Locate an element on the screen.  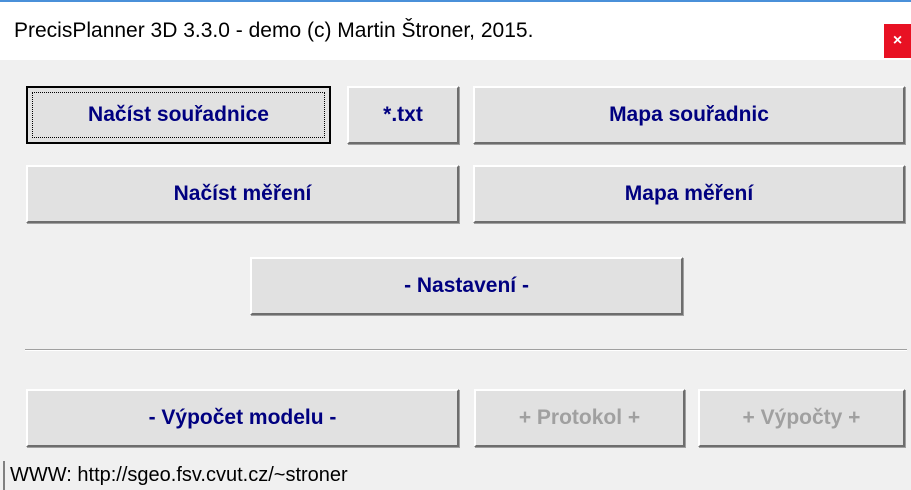
settings-button: - Nastavení - is located at coordinates (466, 286).